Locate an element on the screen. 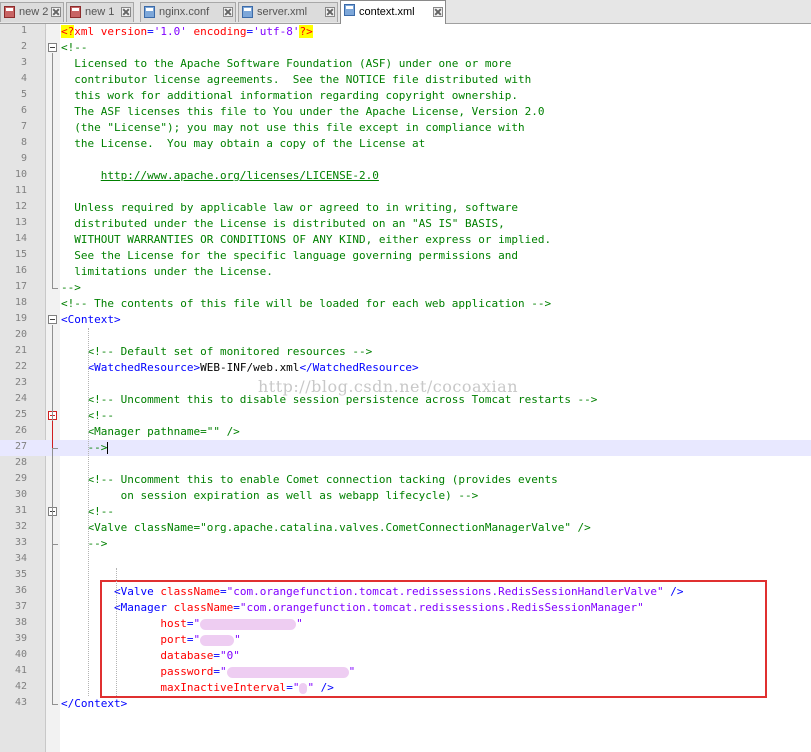  line-number: 43 is located at coordinates (20, 702).